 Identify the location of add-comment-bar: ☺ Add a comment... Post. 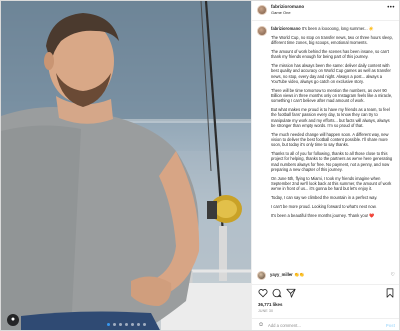
(325, 324).